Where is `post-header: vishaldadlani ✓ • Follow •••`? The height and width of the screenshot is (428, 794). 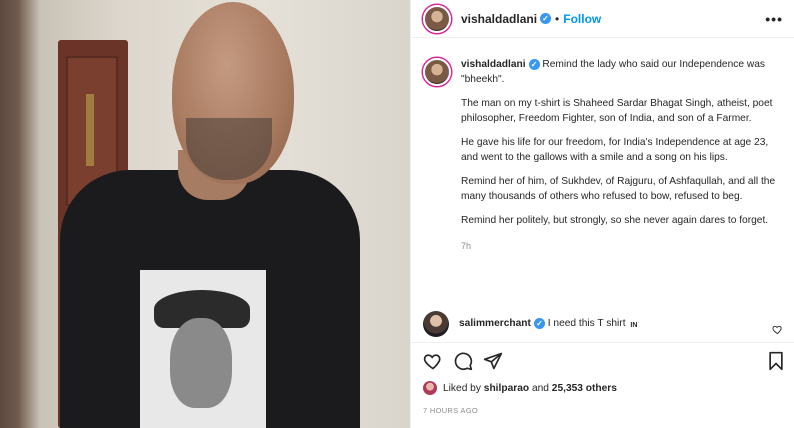 post-header: vishaldadlani ✓ • Follow ••• is located at coordinates (602, 19).